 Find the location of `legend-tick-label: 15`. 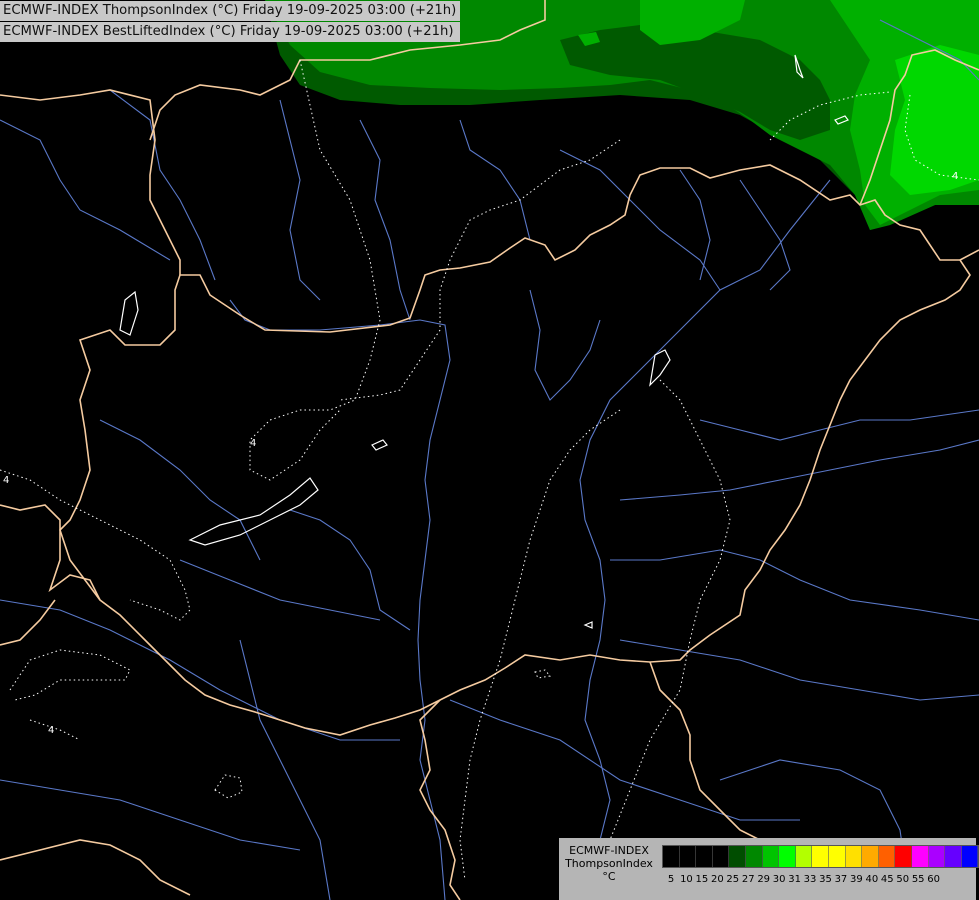

legend-tick-label: 15 is located at coordinates (702, 879).